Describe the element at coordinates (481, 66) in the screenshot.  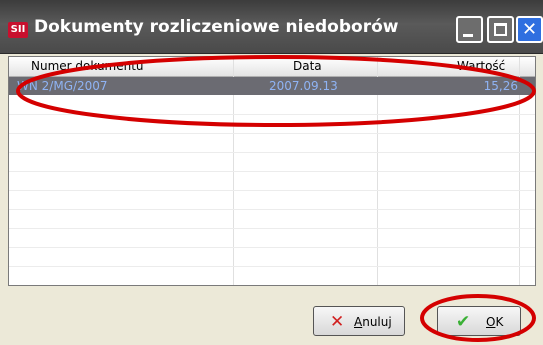
I see `column-header-wartosc: Wartość` at that location.